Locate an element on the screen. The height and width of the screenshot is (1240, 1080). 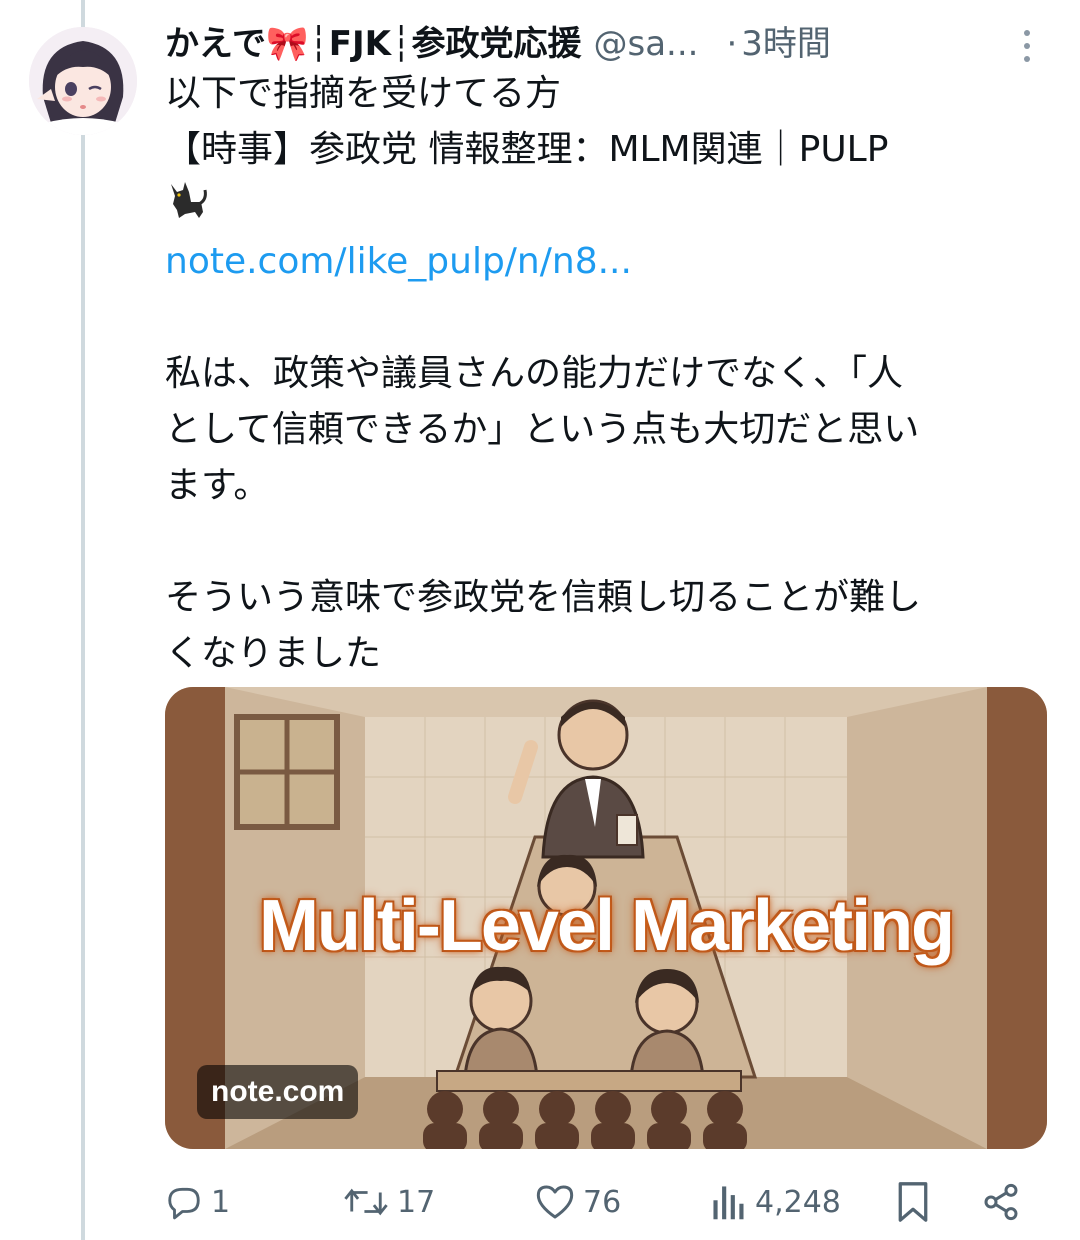
views-button: 4,248 is located at coordinates (776, 1202).